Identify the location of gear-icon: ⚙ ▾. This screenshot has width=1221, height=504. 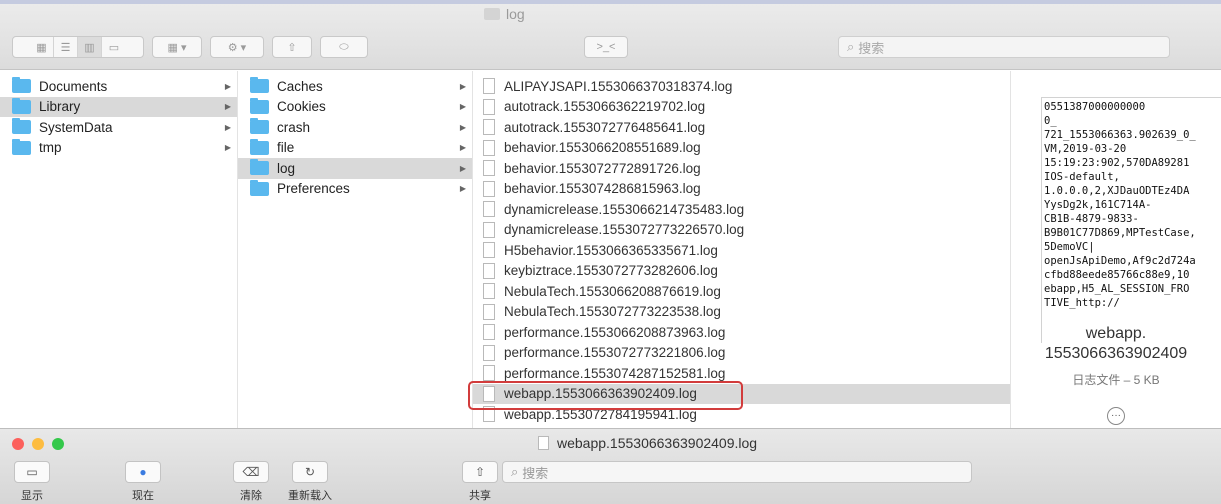
(237, 47).